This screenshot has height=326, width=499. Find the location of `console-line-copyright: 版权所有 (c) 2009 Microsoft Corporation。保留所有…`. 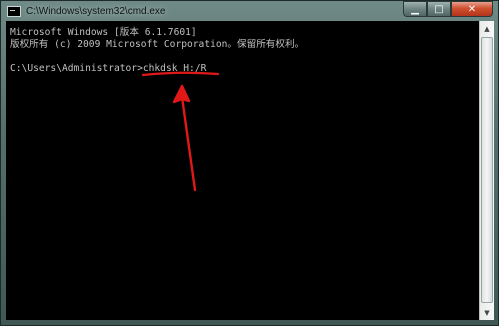

console-line-copyright: 版权所有 (c) 2009 Microsoft Corporation。保留所有… is located at coordinates (157, 44).